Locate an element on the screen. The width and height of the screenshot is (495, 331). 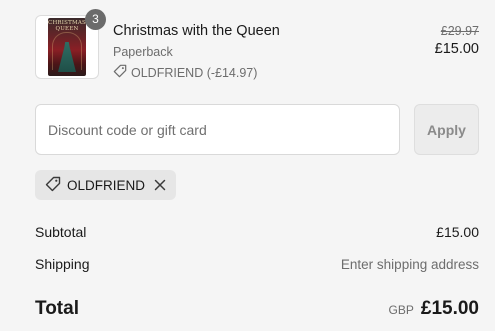
total-value: GBP £15.00 is located at coordinates (434, 309).